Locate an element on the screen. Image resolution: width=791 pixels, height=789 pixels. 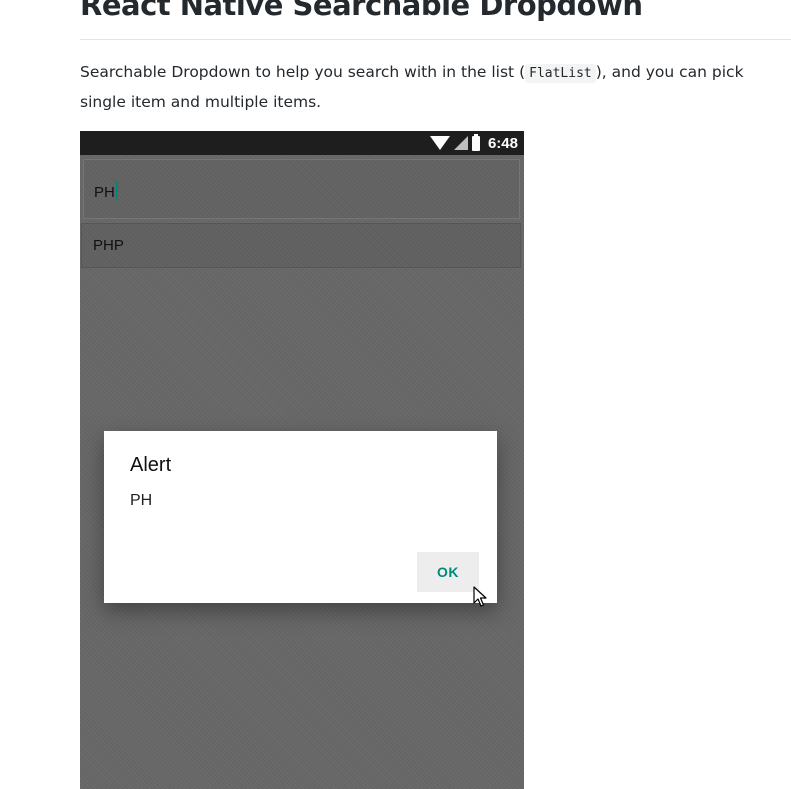
alert-title: Alert is located at coordinates (151, 465).